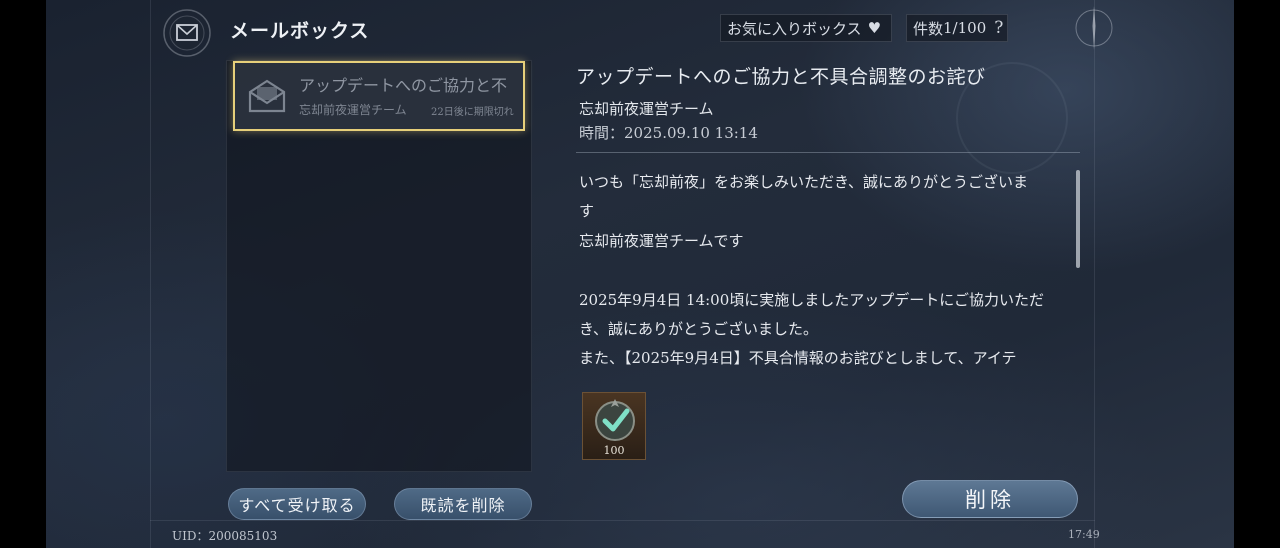 The image size is (1280, 548). Describe the element at coordinates (828, 152) in the screenshot. I see `detail-divider` at that location.